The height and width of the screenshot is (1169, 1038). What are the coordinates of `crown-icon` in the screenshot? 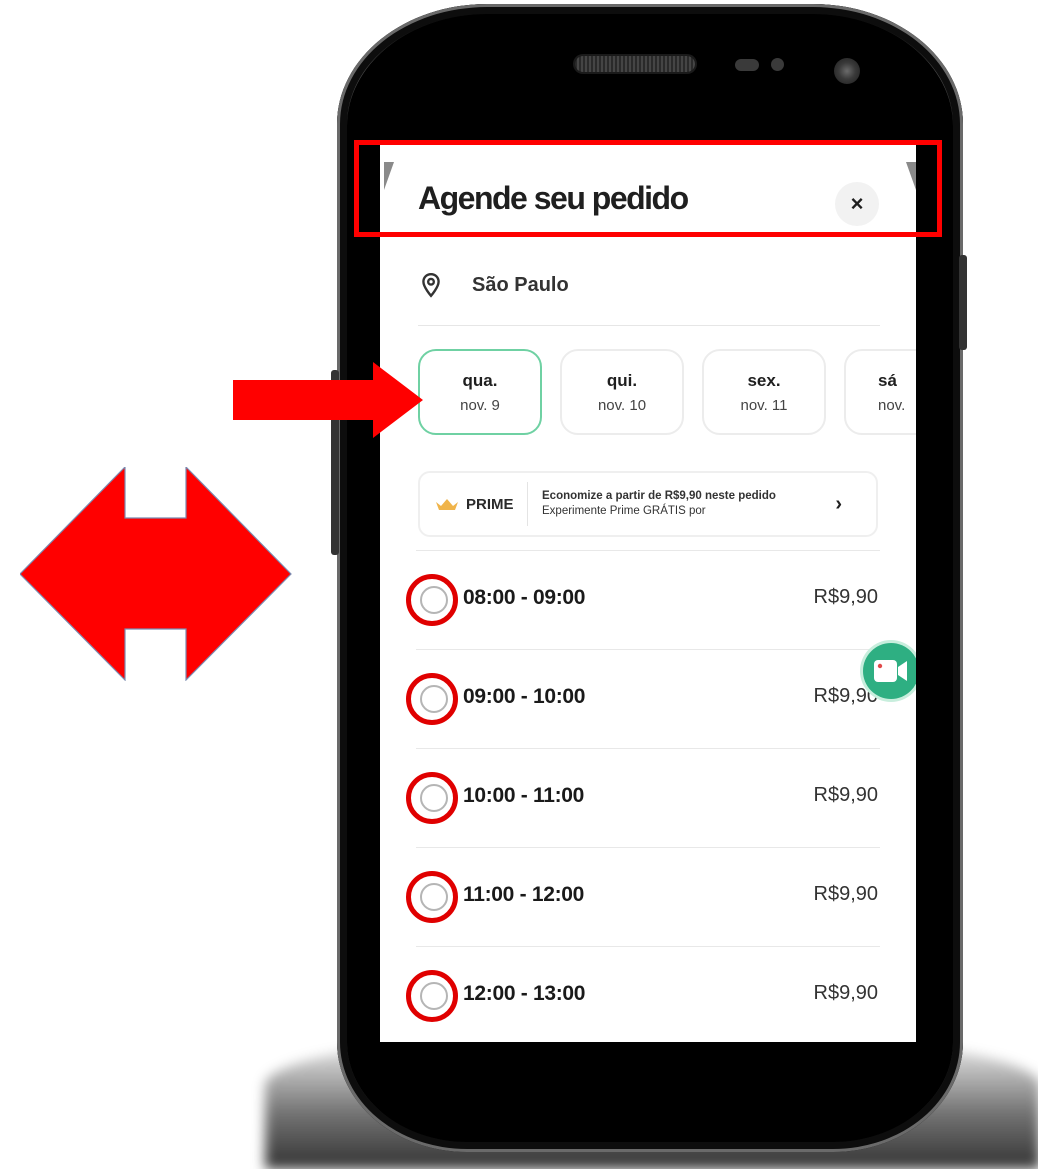 It's located at (447, 504).